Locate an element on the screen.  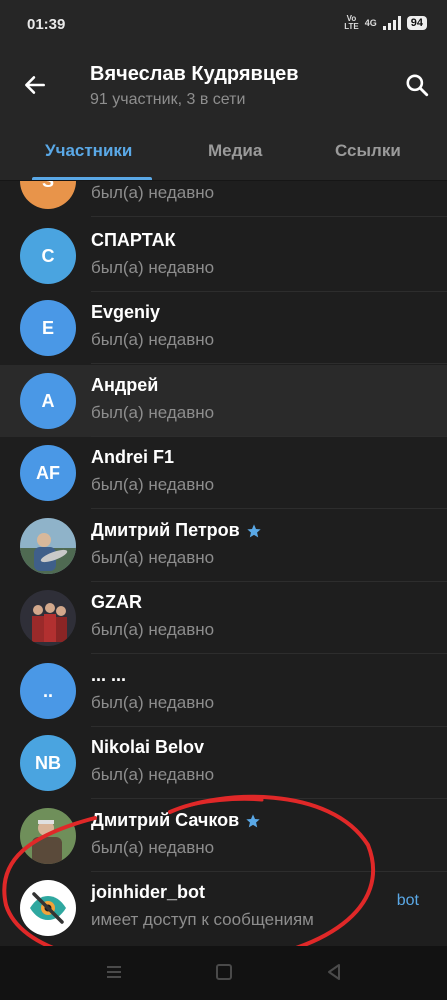
avatar: C is located at coordinates (48, 256).